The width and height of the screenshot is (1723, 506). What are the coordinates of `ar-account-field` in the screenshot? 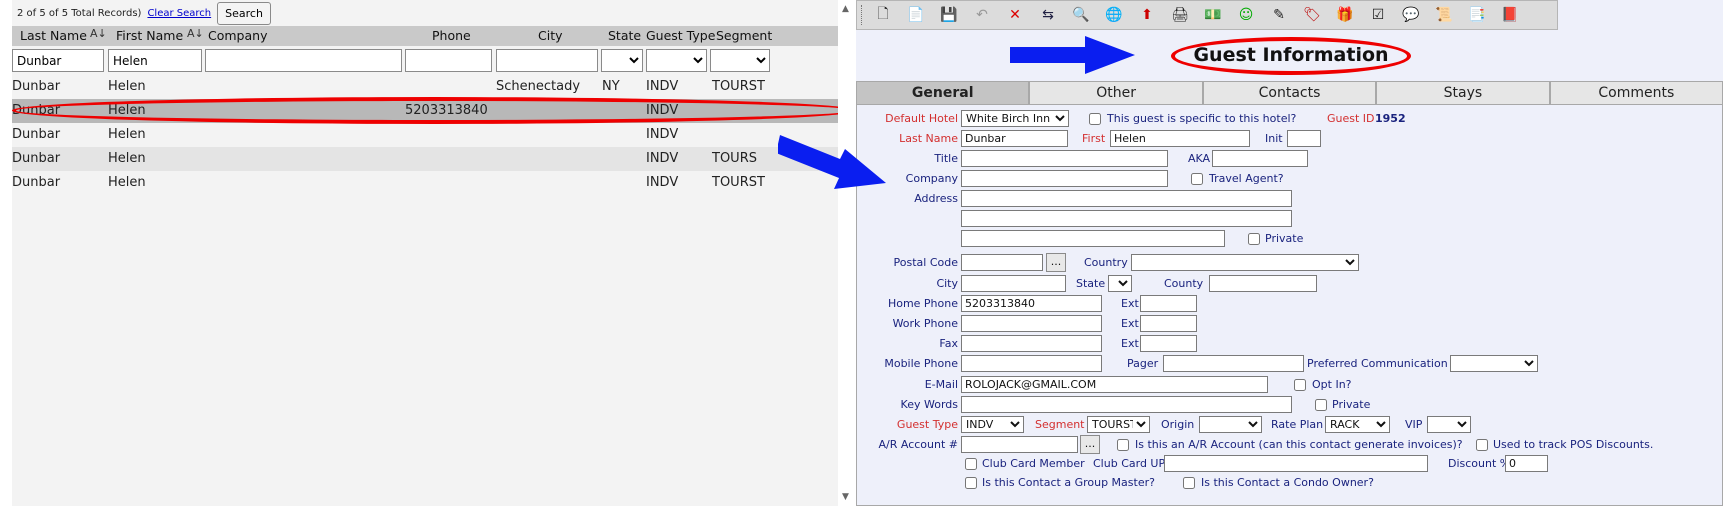 It's located at (1019, 444).